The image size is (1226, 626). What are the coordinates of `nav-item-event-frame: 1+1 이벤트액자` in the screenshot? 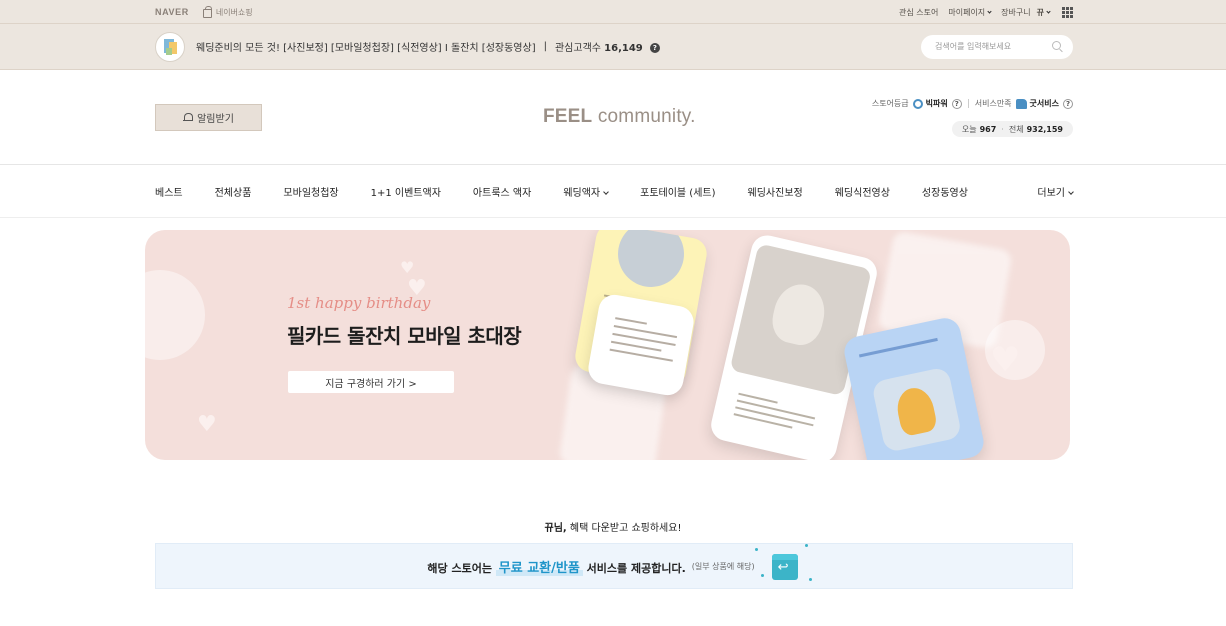 It's located at (406, 191).